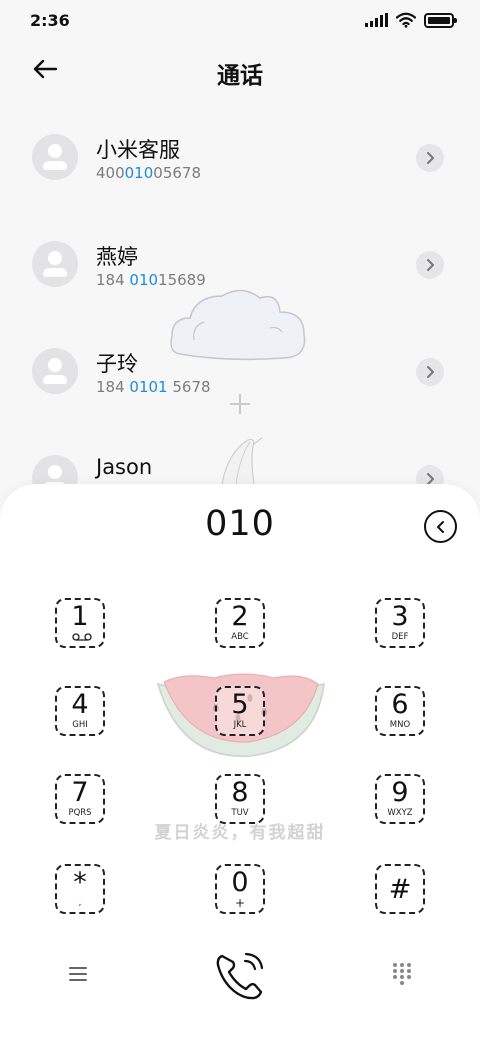 The height and width of the screenshot is (1040, 480). I want to click on key-1: 1, so click(80, 623).